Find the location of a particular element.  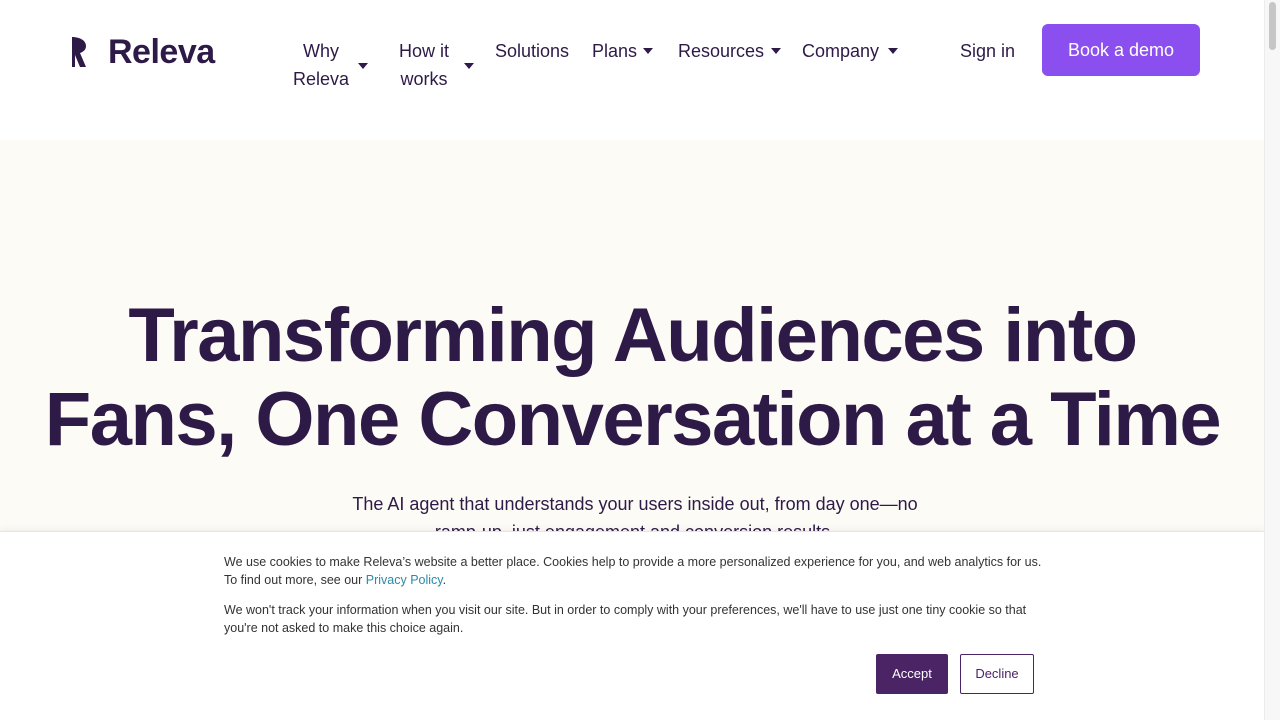

nav-how-it-works: How it works is located at coordinates (425, 65).